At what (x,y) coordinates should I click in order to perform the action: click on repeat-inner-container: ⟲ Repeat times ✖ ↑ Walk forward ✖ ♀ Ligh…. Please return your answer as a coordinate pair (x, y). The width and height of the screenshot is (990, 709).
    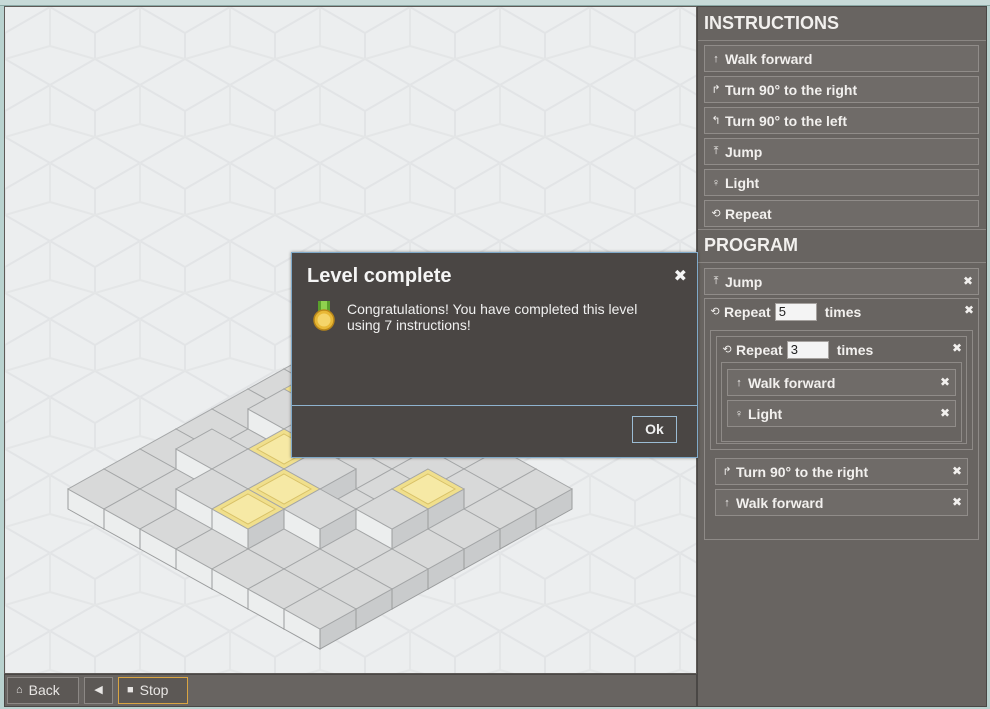
    Looking at the image, I should click on (841, 390).